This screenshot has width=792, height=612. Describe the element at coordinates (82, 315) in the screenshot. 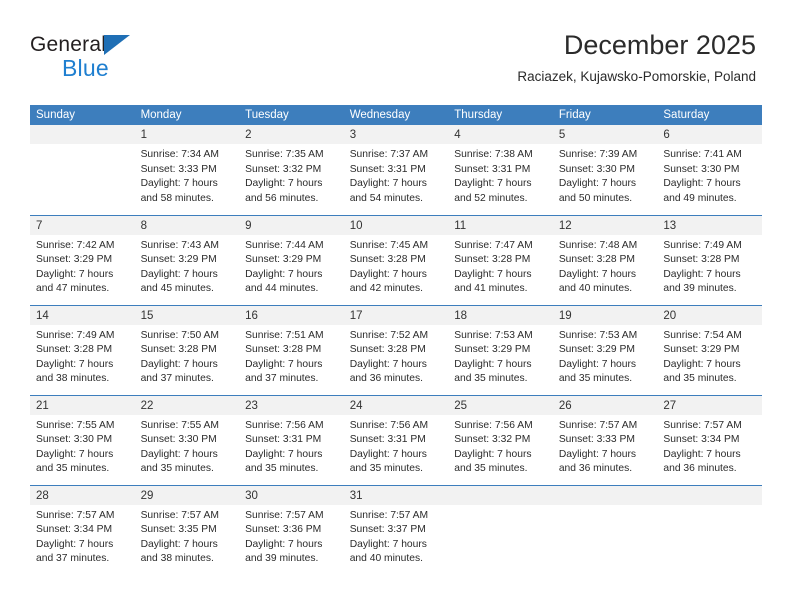

I see `day-number: 14` at that location.